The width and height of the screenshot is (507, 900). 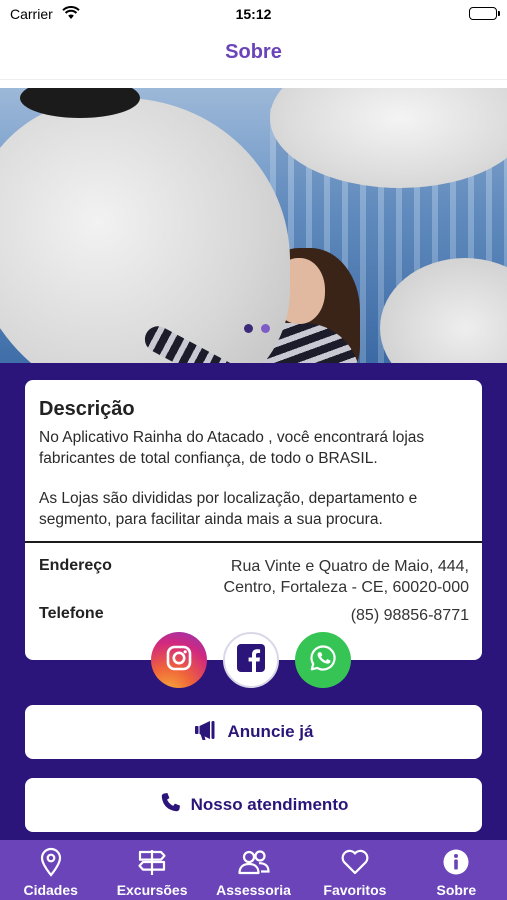 I want to click on page-title: Sobre, so click(x=253, y=52).